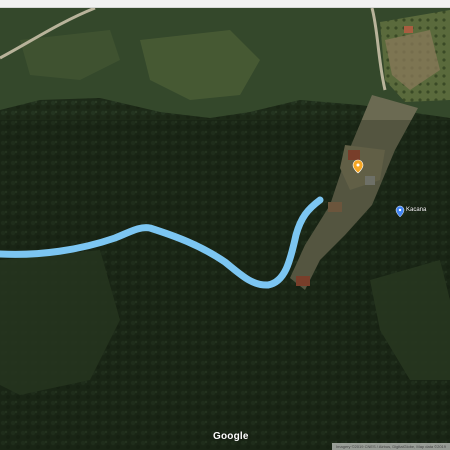  Describe the element at coordinates (432, 7) in the screenshot. I see `bookmark-label: Nacional` at that location.